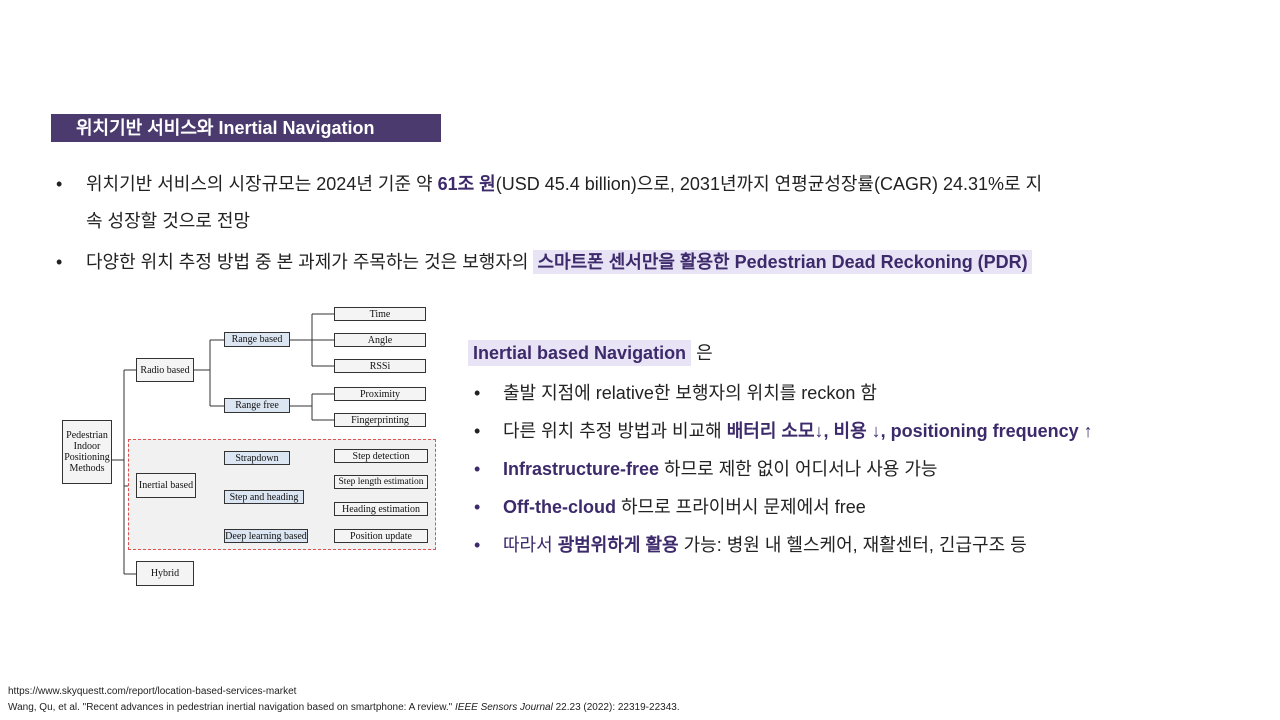  What do you see at coordinates (380, 420) in the screenshot?
I see `node-fingerprinting: Fingerprinting` at bounding box center [380, 420].